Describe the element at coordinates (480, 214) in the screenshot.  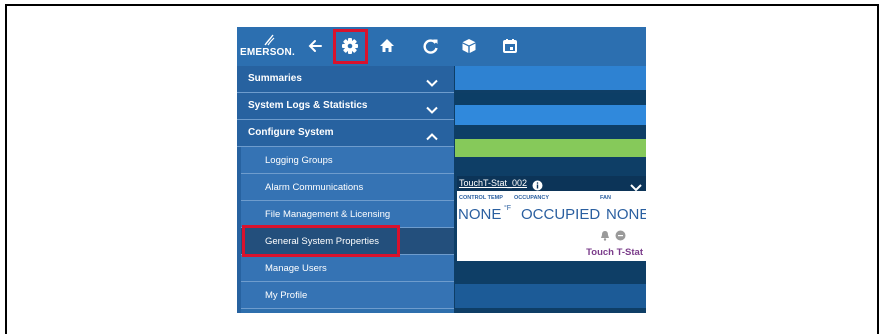
I see `control-temp-value: NONE` at that location.